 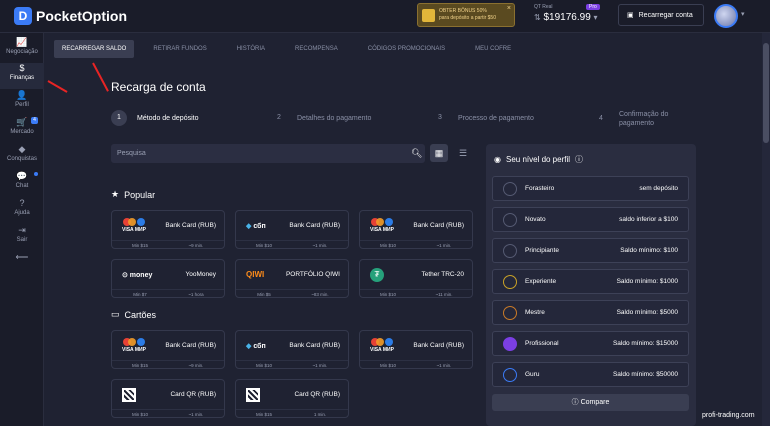 I want to click on sidebar-item-collapse: ⟵, so click(x=22, y=265).